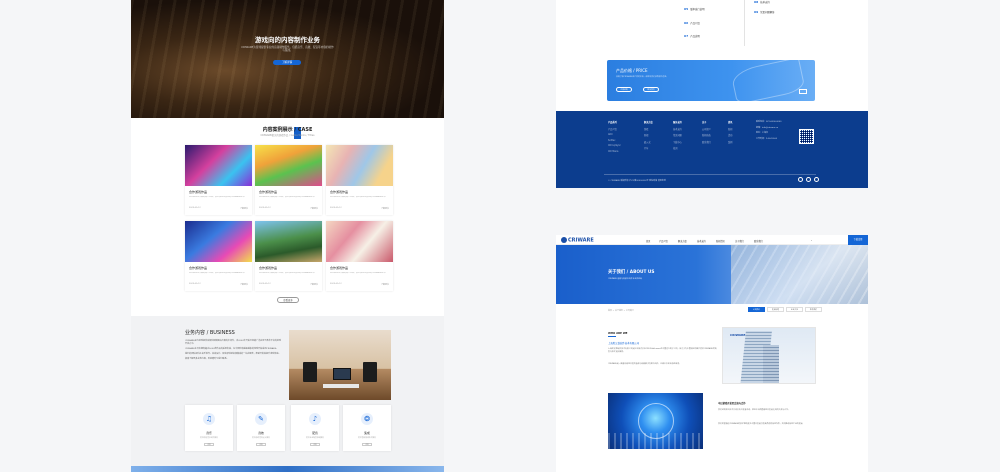  What do you see at coordinates (692, 23) in the screenshot?
I see `list-item: 06 产品介绍` at bounding box center [692, 23].